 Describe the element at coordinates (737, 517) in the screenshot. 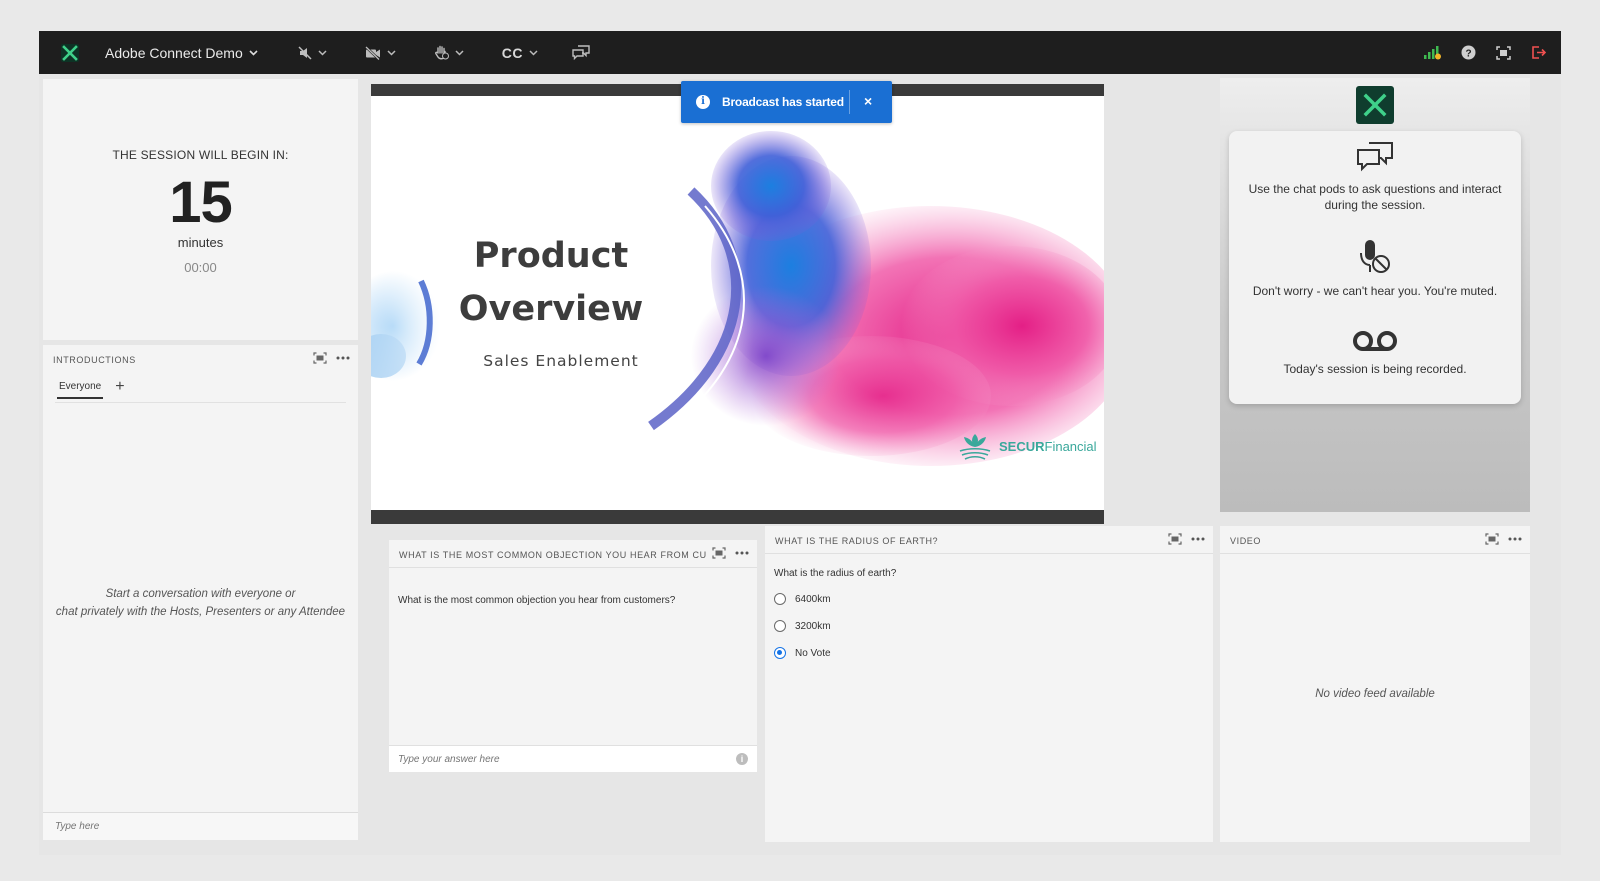

I see `share-bottom-bar` at that location.